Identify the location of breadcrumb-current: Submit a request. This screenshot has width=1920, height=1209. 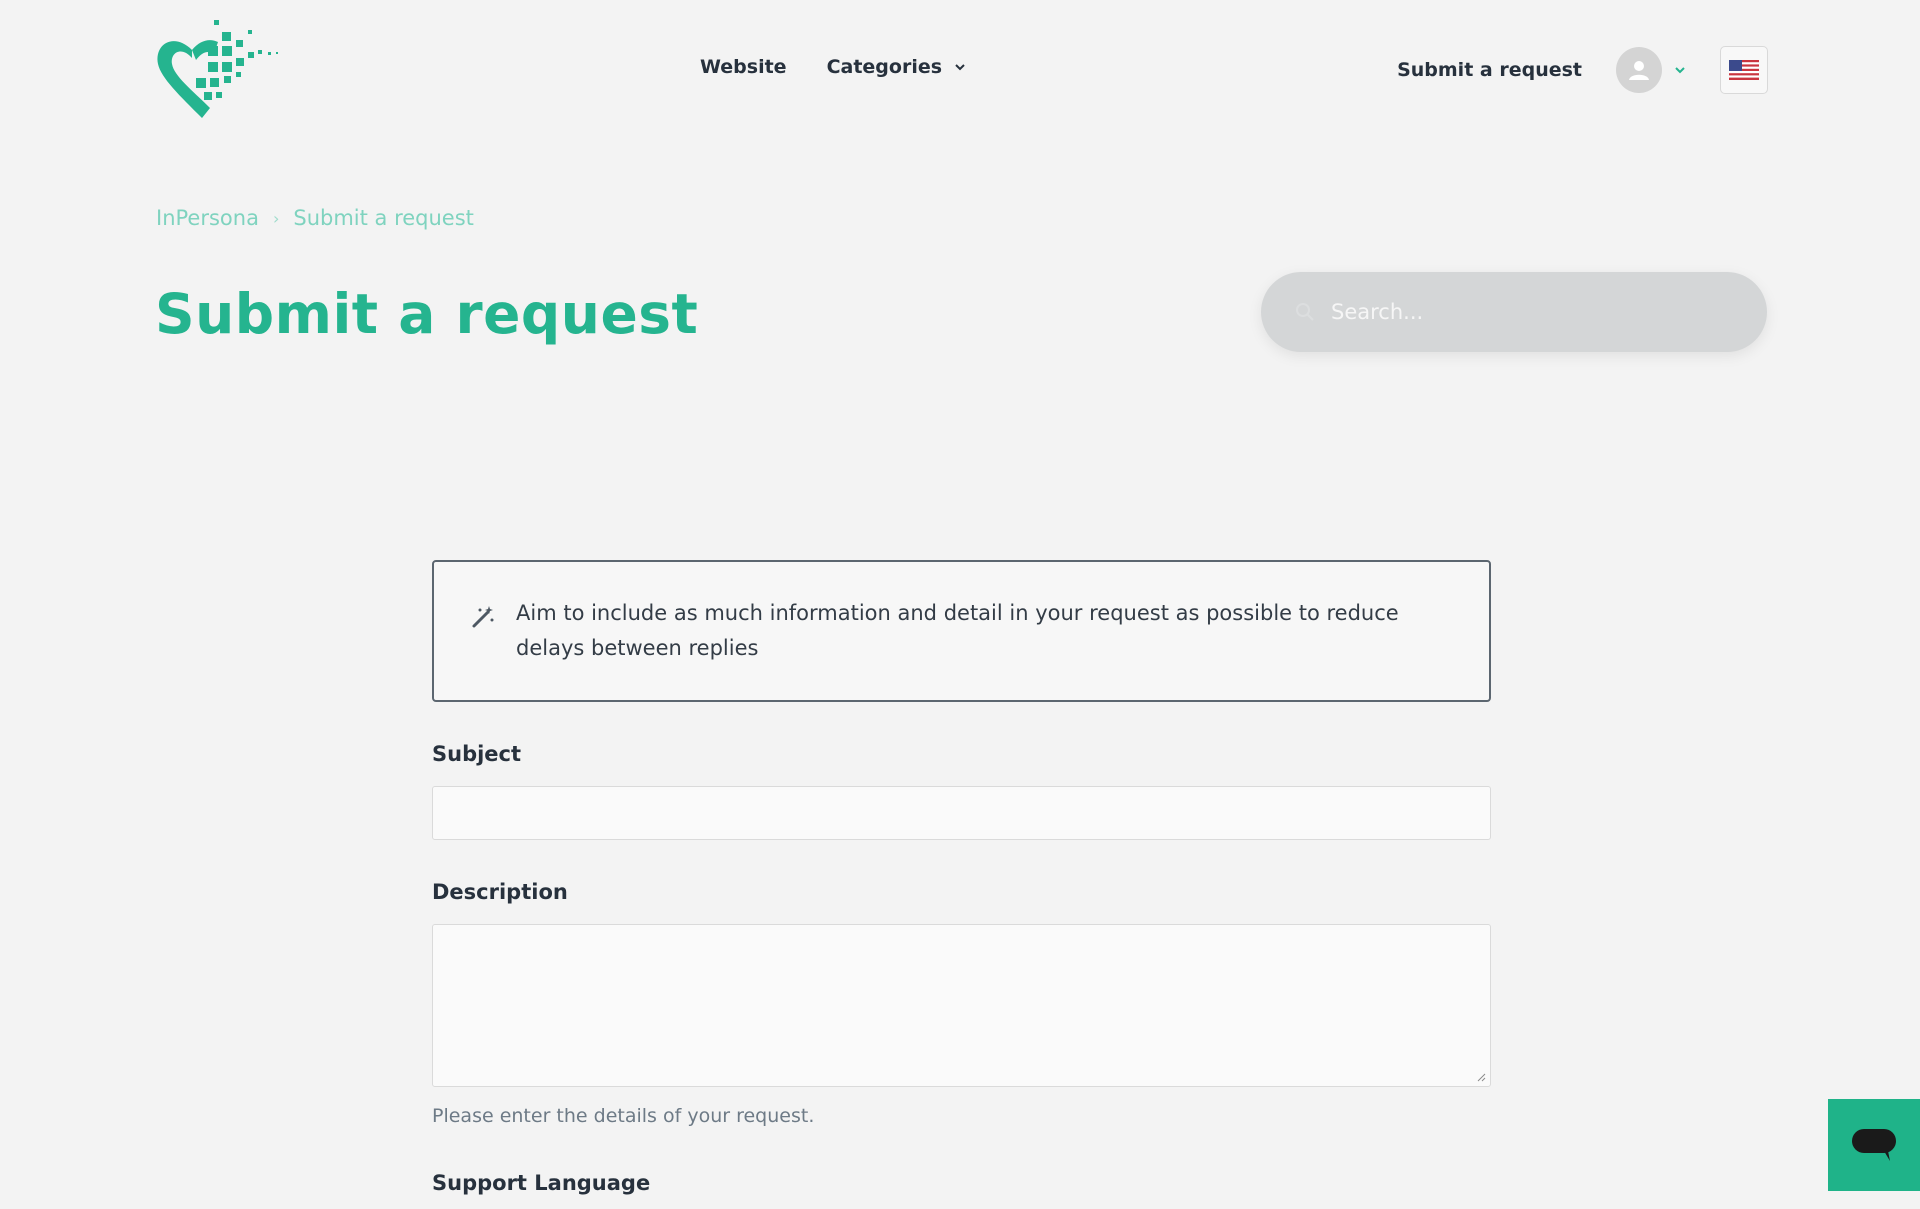
(383, 218).